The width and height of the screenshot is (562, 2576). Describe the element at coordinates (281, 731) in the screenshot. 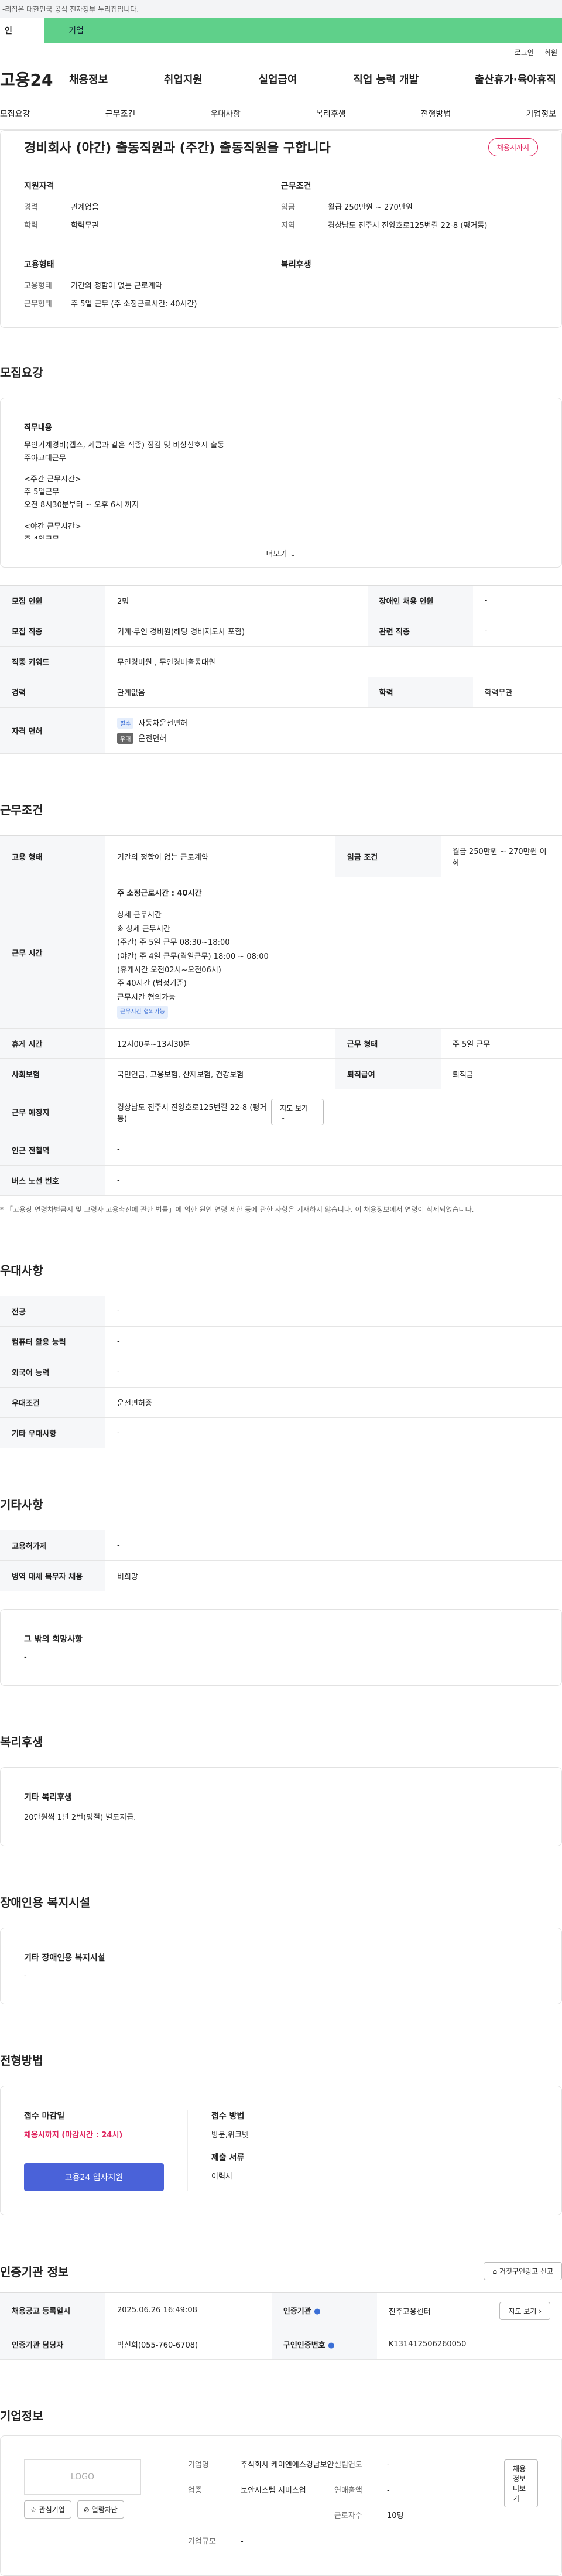

I see `table-row: 자격 면허 필수 자동차운전면허 우대 운전면허` at that location.